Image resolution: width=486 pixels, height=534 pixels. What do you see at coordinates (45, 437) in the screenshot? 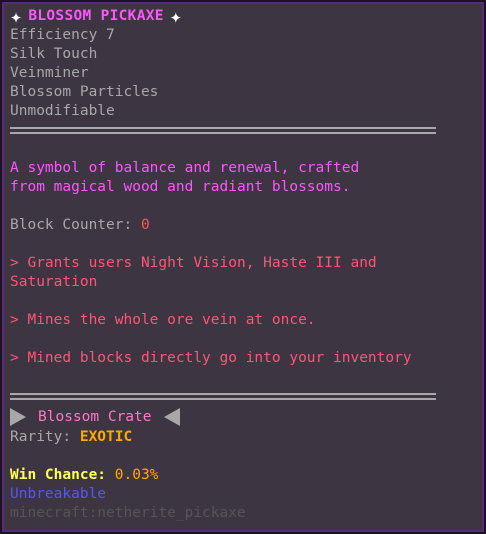
I see `rarity-label: Rarity:` at bounding box center [45, 437].